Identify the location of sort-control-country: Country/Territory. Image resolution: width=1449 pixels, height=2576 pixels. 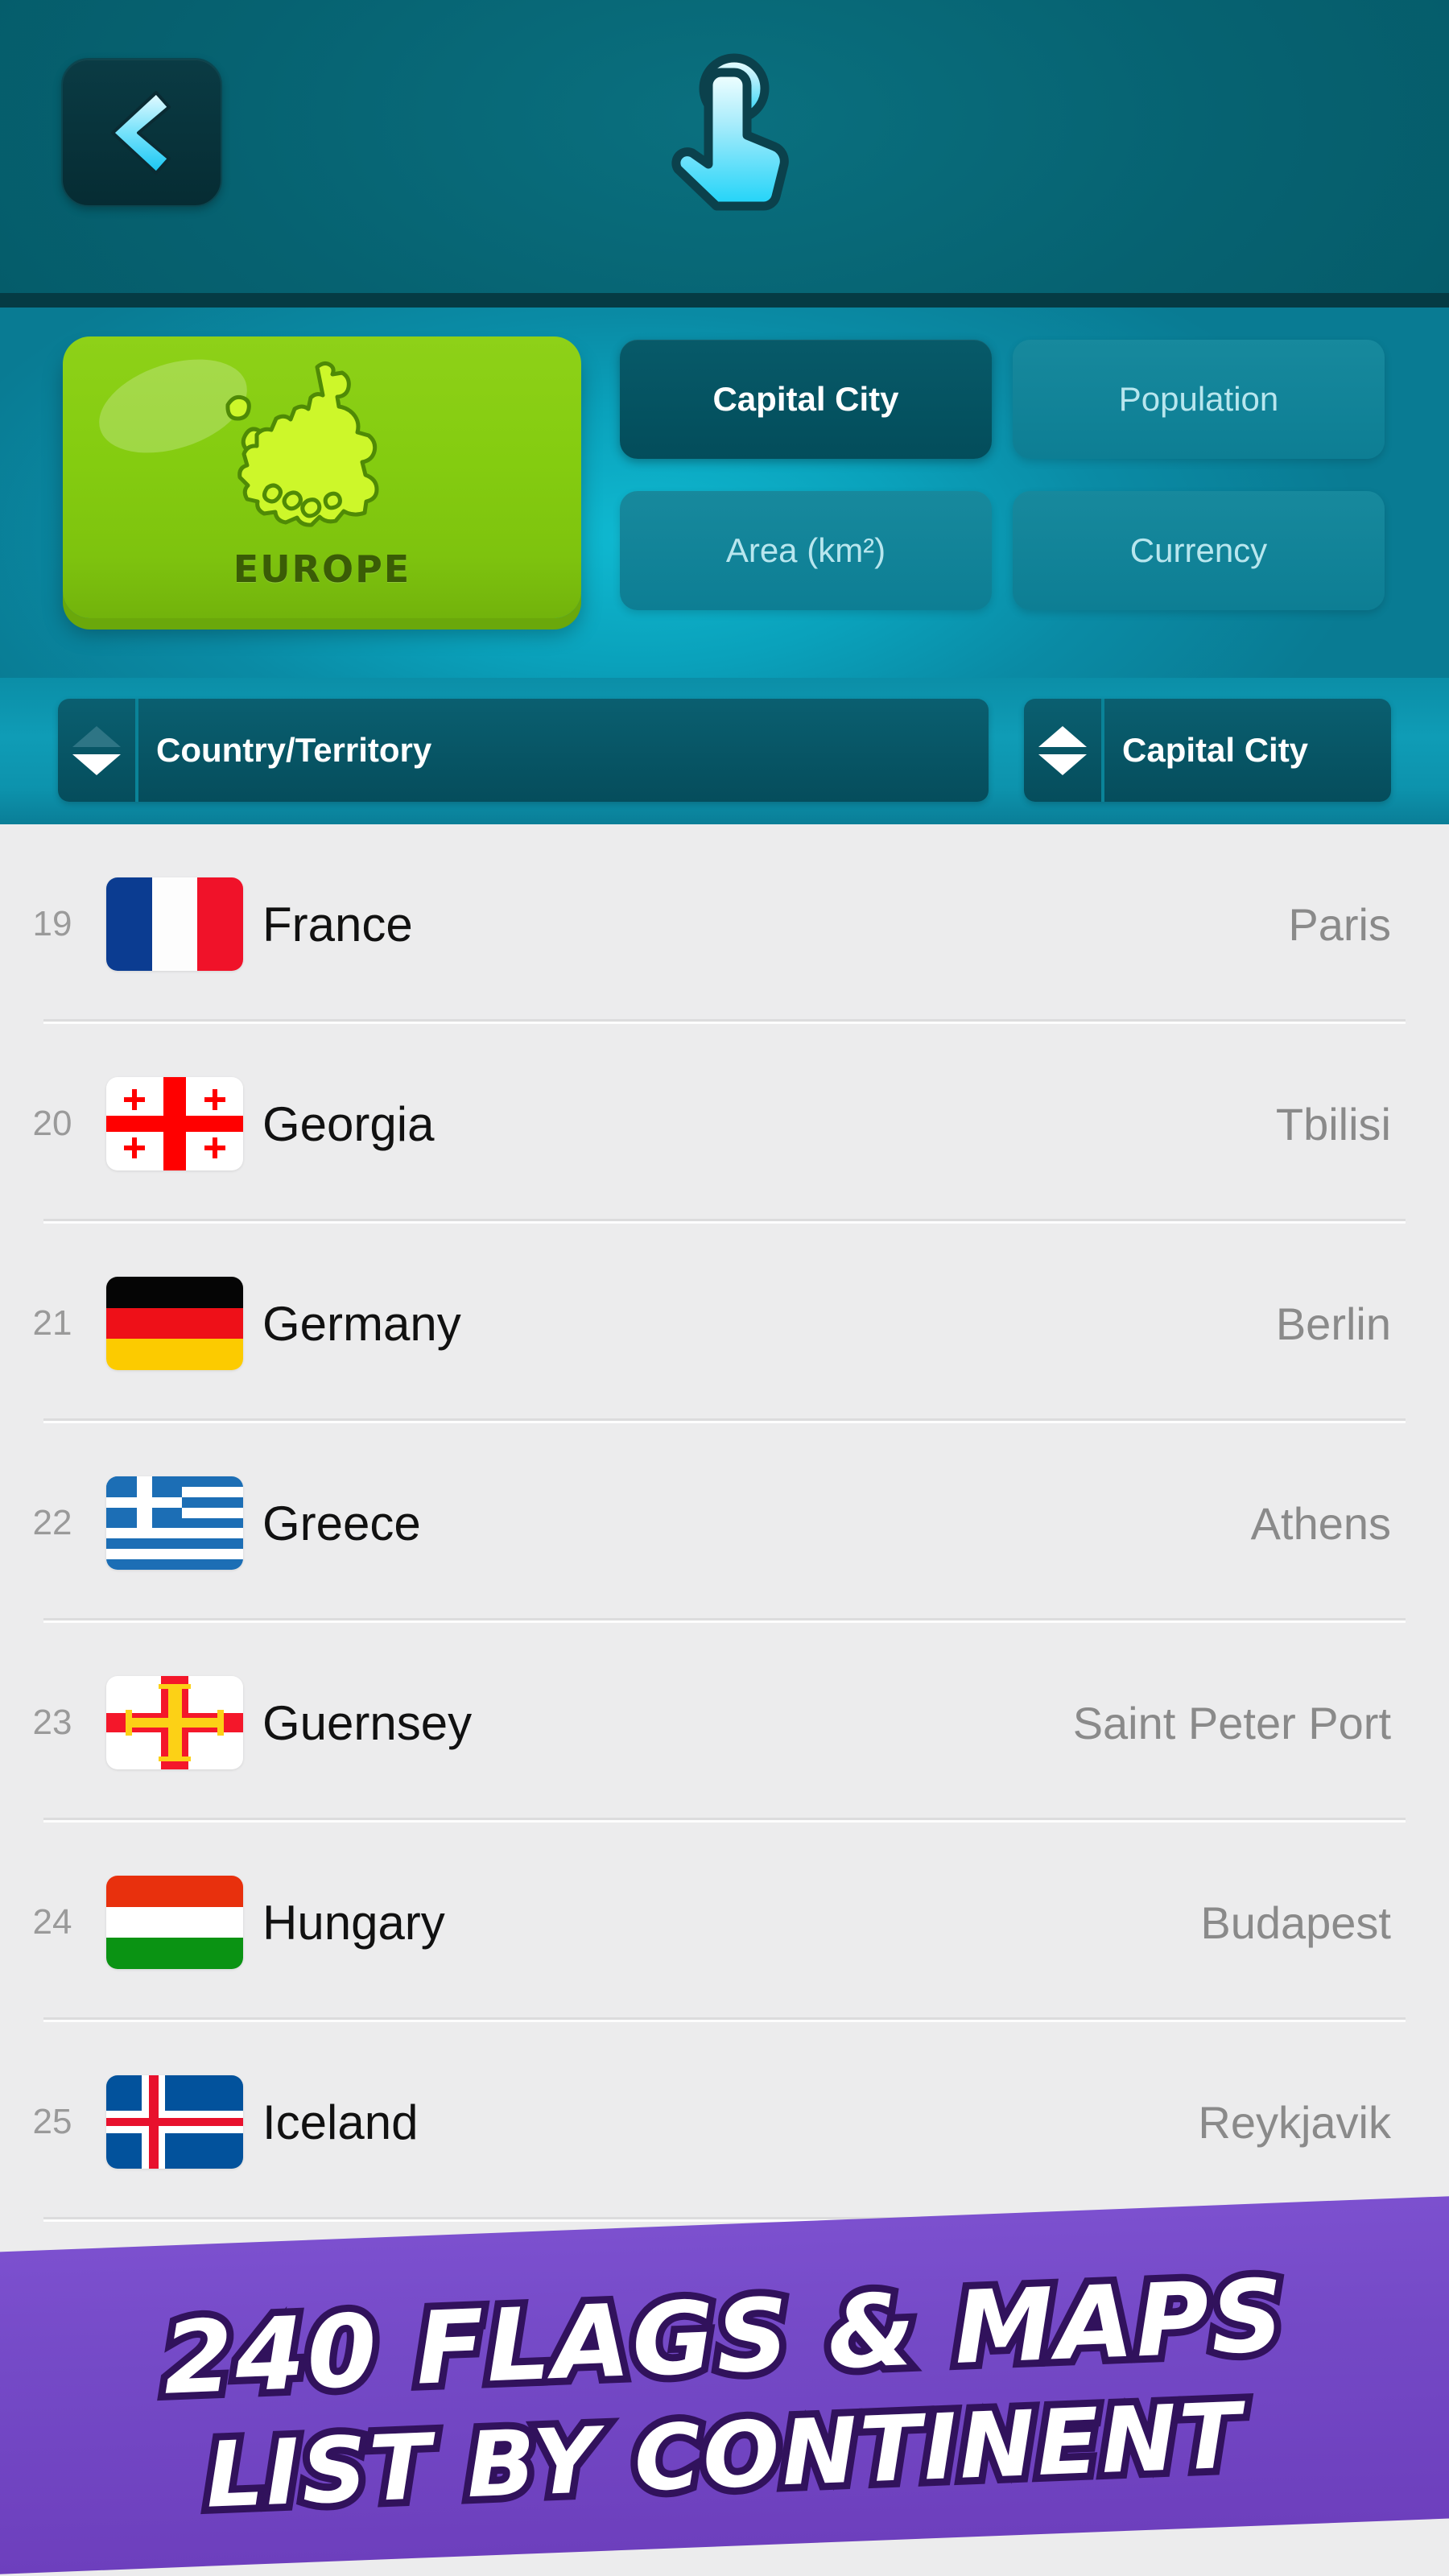
(523, 750).